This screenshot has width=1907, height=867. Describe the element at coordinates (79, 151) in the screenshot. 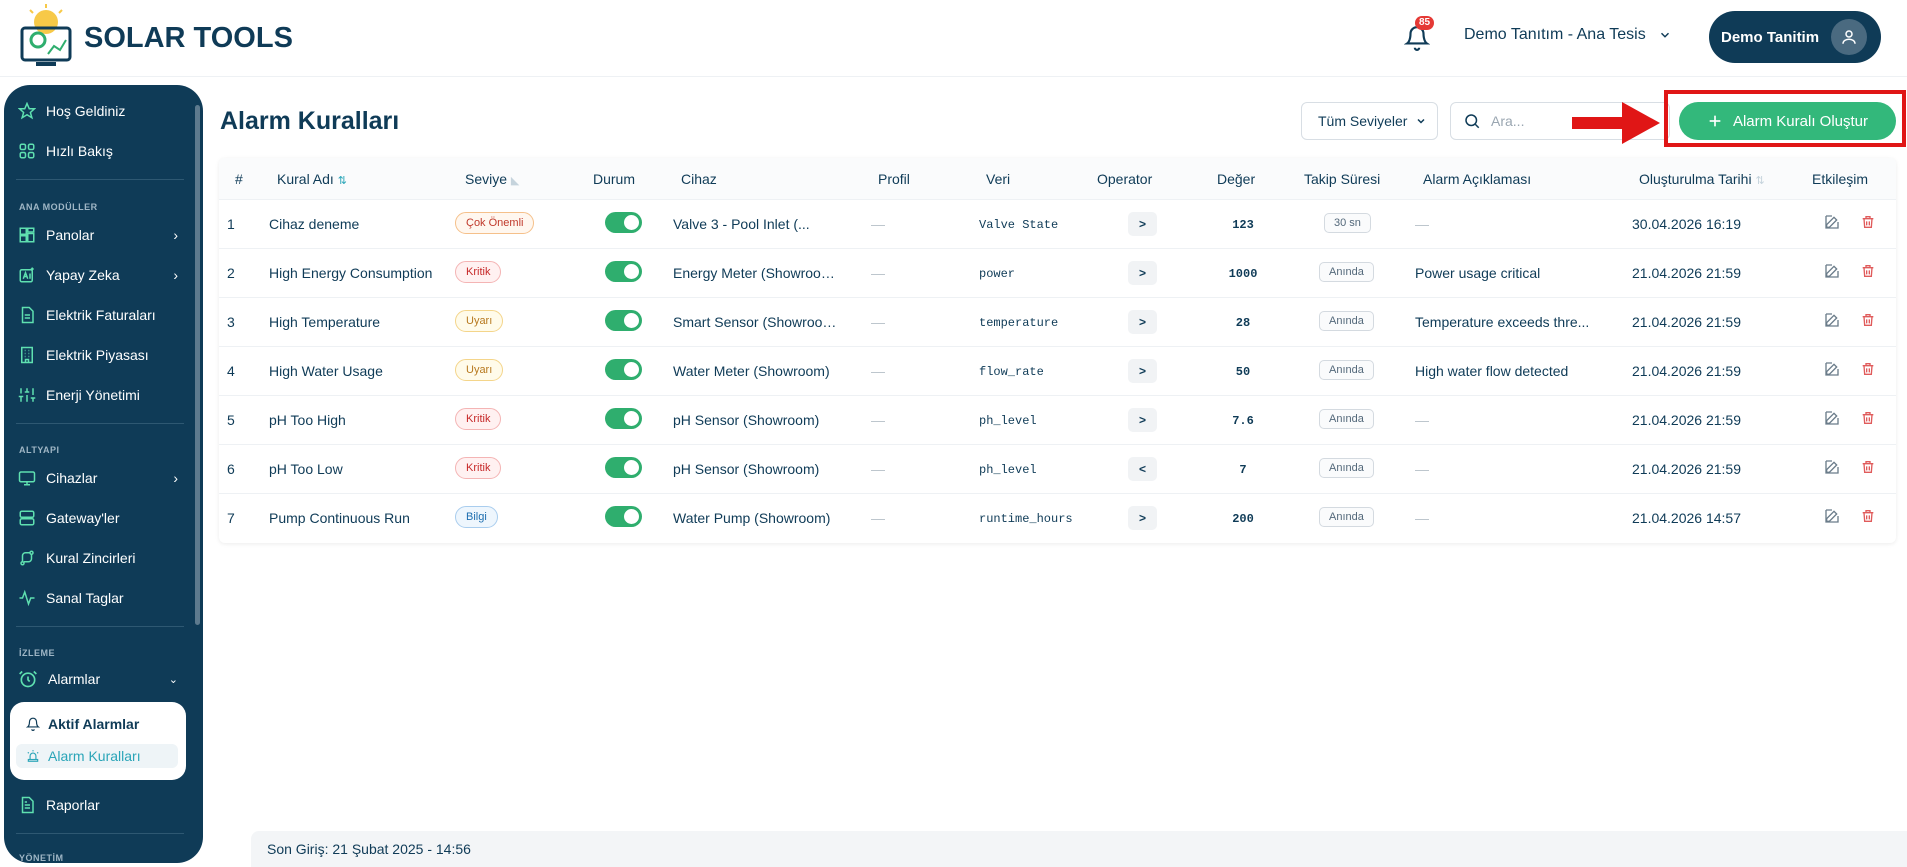

I see `sidebar-item-label: Hızlı Bakış` at that location.